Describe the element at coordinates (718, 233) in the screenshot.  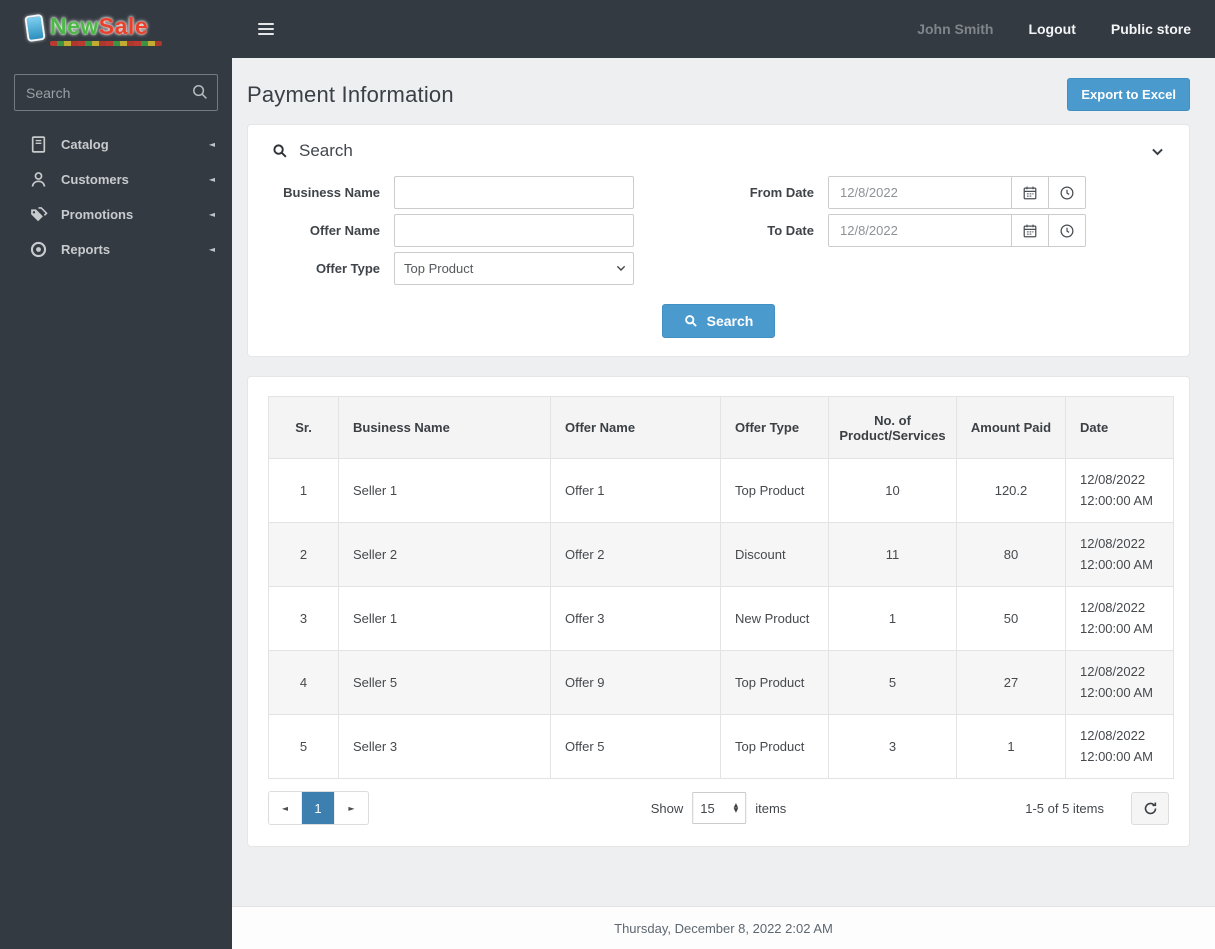
I see `search-form: Business Name Offer Name Offer Type Top` at that location.